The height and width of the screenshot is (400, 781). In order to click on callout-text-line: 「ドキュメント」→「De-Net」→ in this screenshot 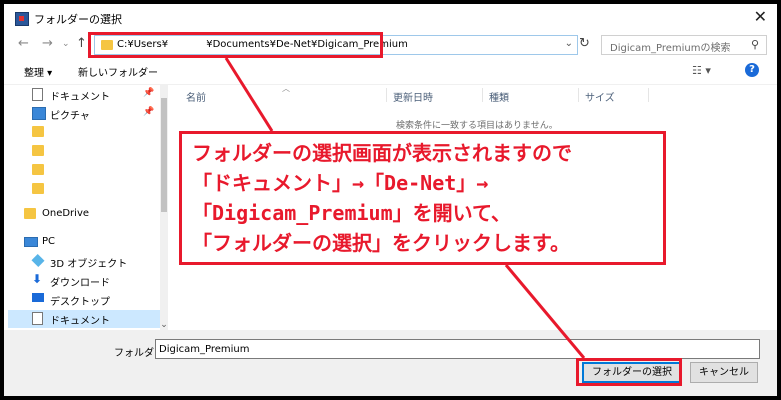, I will do `click(340, 183)`.